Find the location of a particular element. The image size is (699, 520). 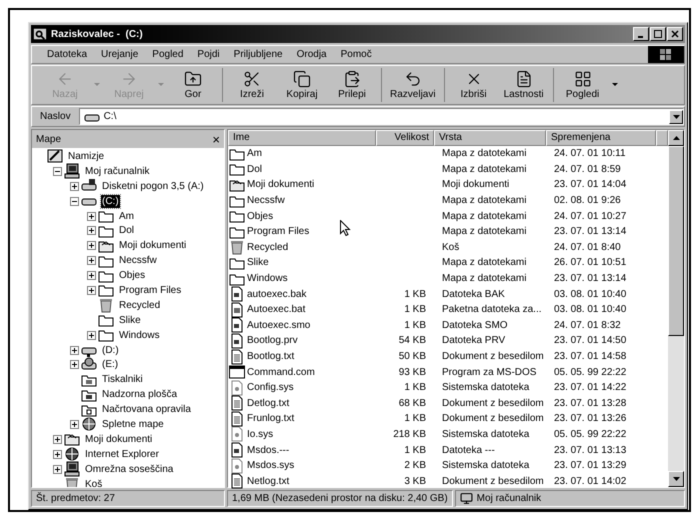

file-name: Objes is located at coordinates (260, 216).